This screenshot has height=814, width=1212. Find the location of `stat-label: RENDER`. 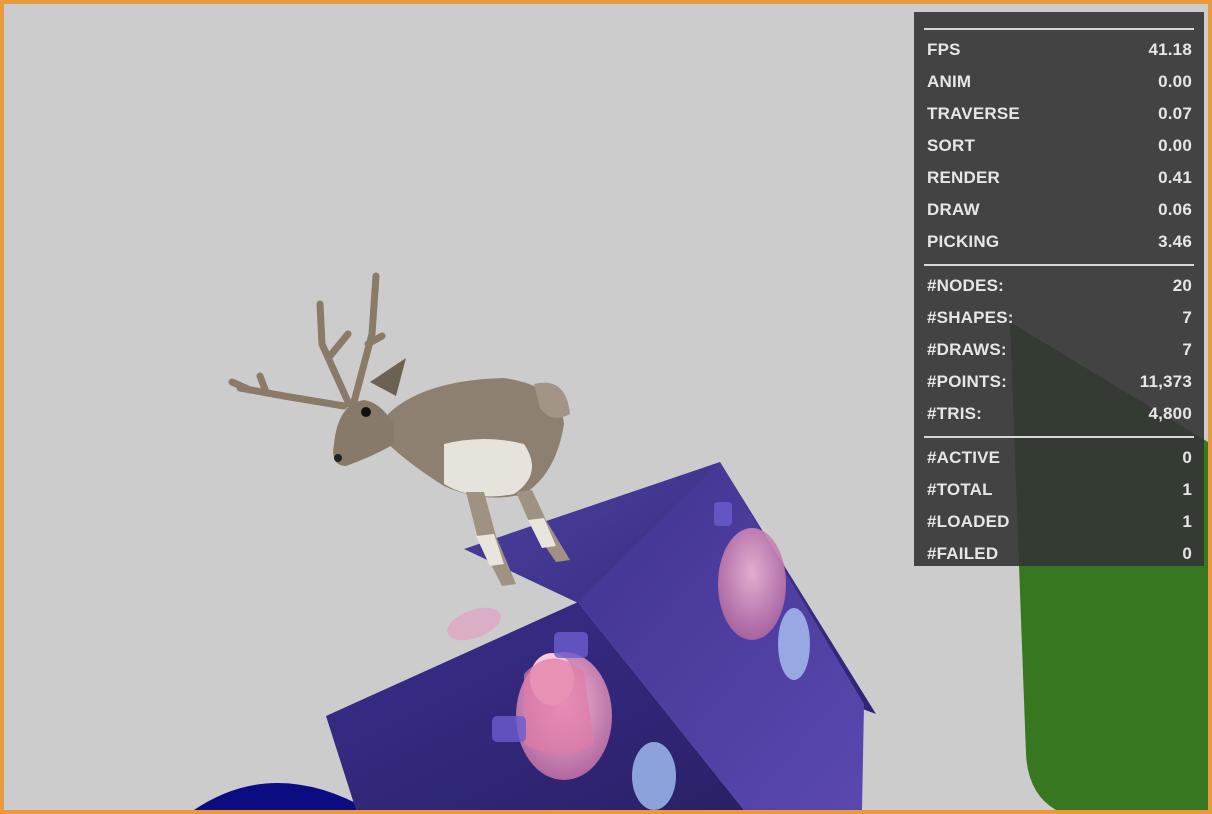

stat-label: RENDER is located at coordinates (963, 177).